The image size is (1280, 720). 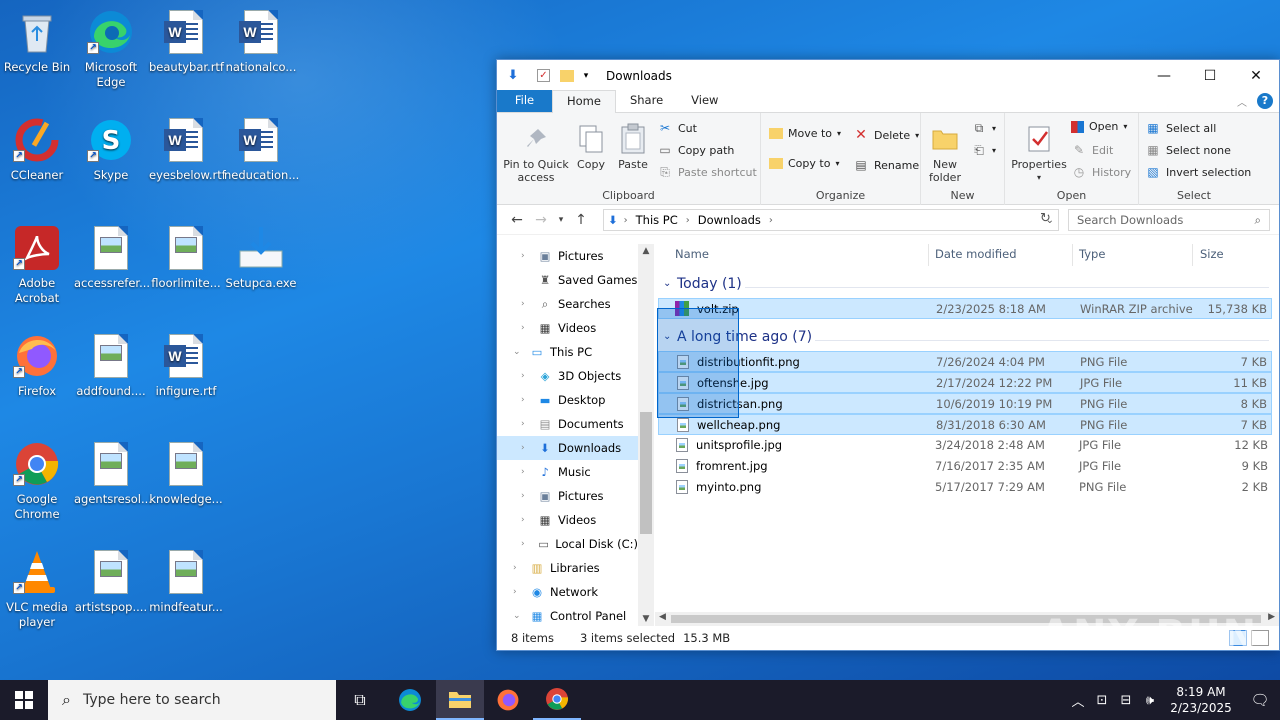 I want to click on properties-checkbox-icon: ✓, so click(x=543, y=75).